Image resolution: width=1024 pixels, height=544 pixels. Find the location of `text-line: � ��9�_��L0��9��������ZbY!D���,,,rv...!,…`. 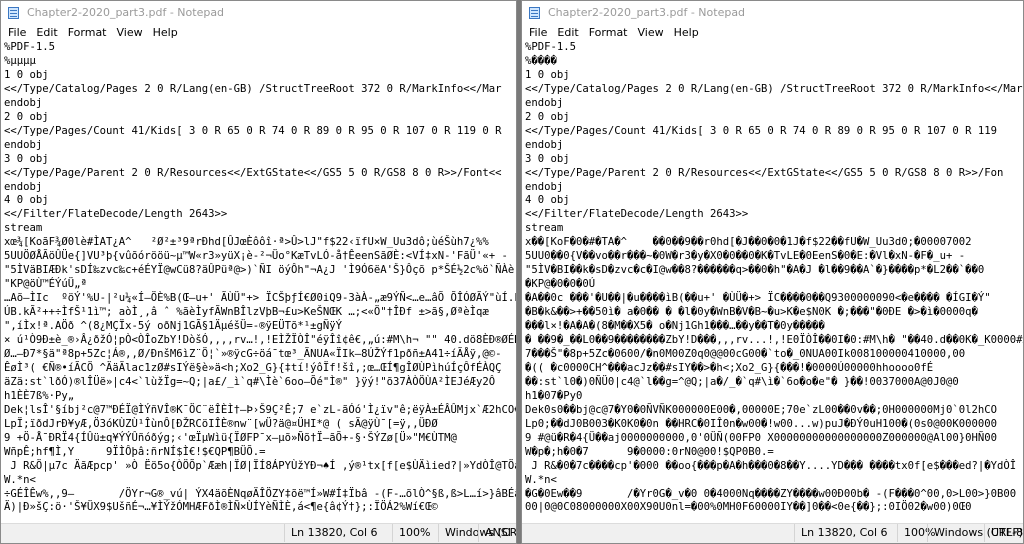

text-line: � ��9�_��L0��9��������ZbY!D���,,,rv...!,… is located at coordinates (774, 341).